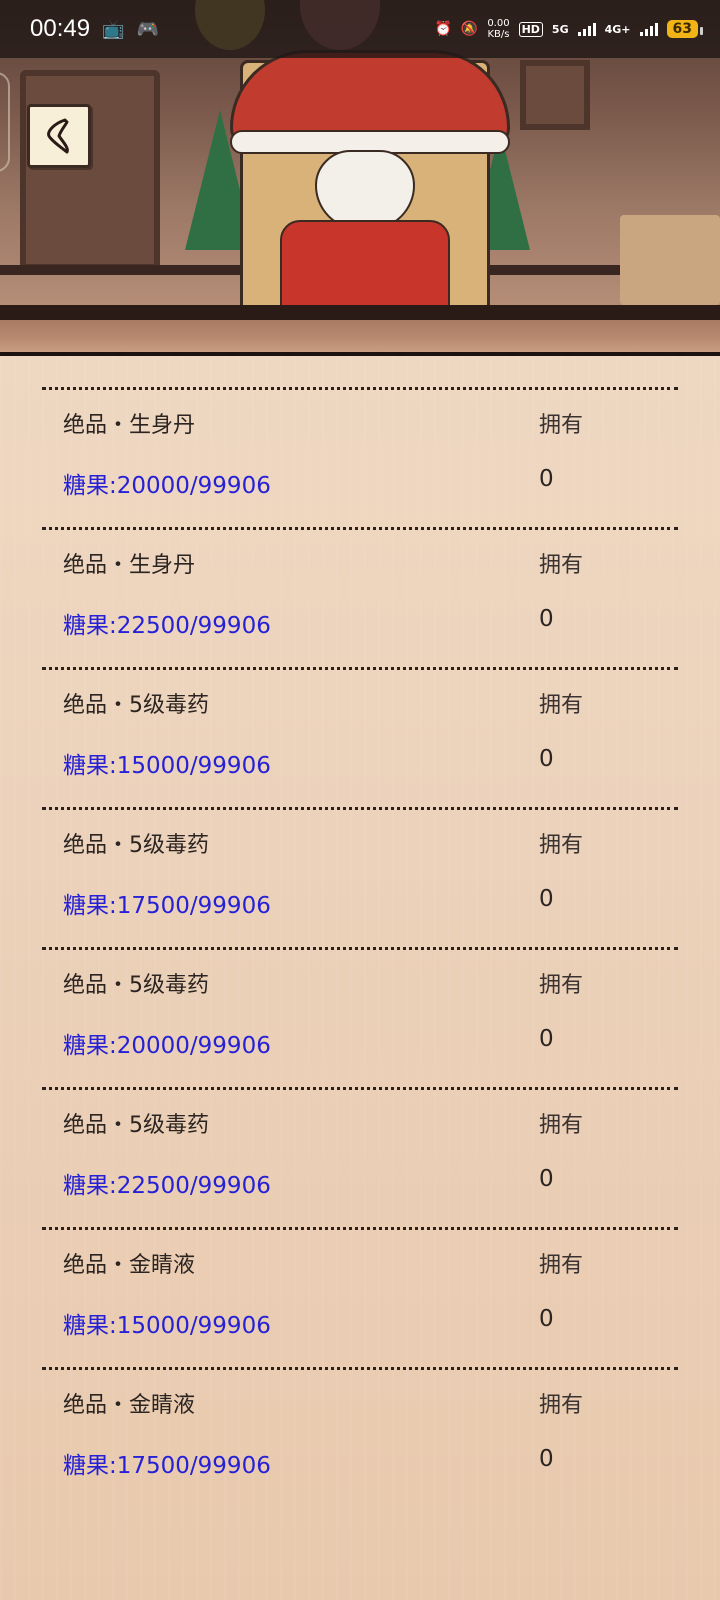 Image resolution: width=720 pixels, height=1600 pixels. I want to click on list-item: 绝品・5级毒药糖果:20000/99906 拥有 0, so click(360, 1020).